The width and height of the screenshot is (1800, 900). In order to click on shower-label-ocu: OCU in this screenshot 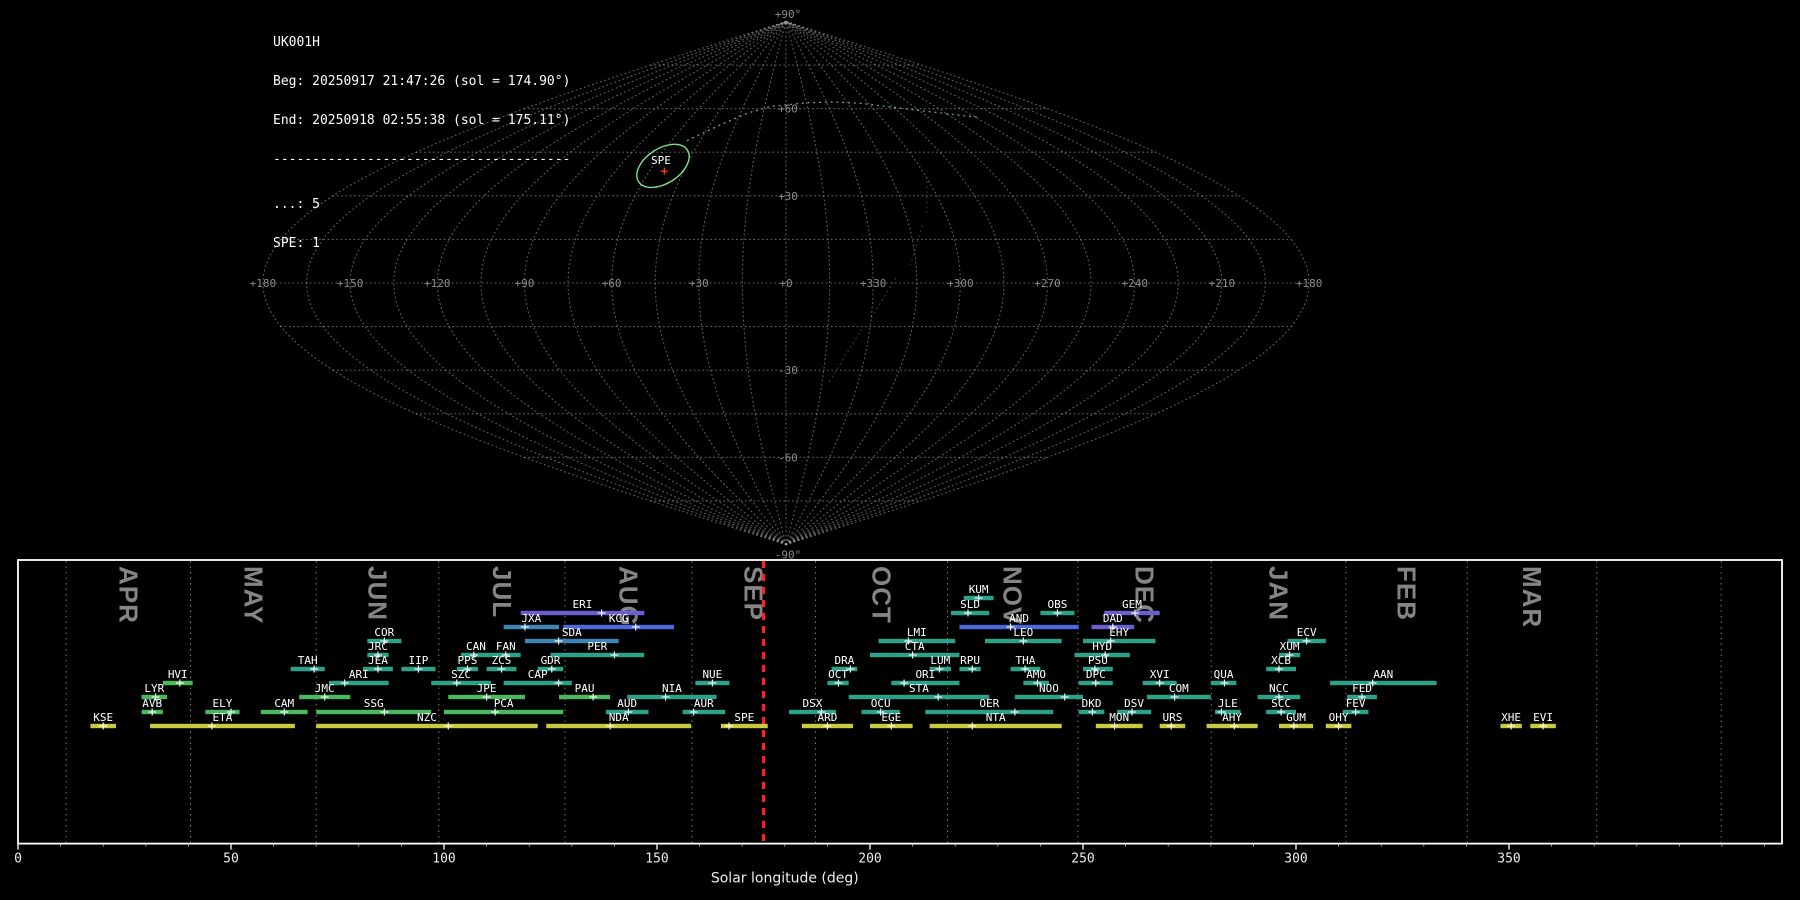, I will do `click(881, 703)`.